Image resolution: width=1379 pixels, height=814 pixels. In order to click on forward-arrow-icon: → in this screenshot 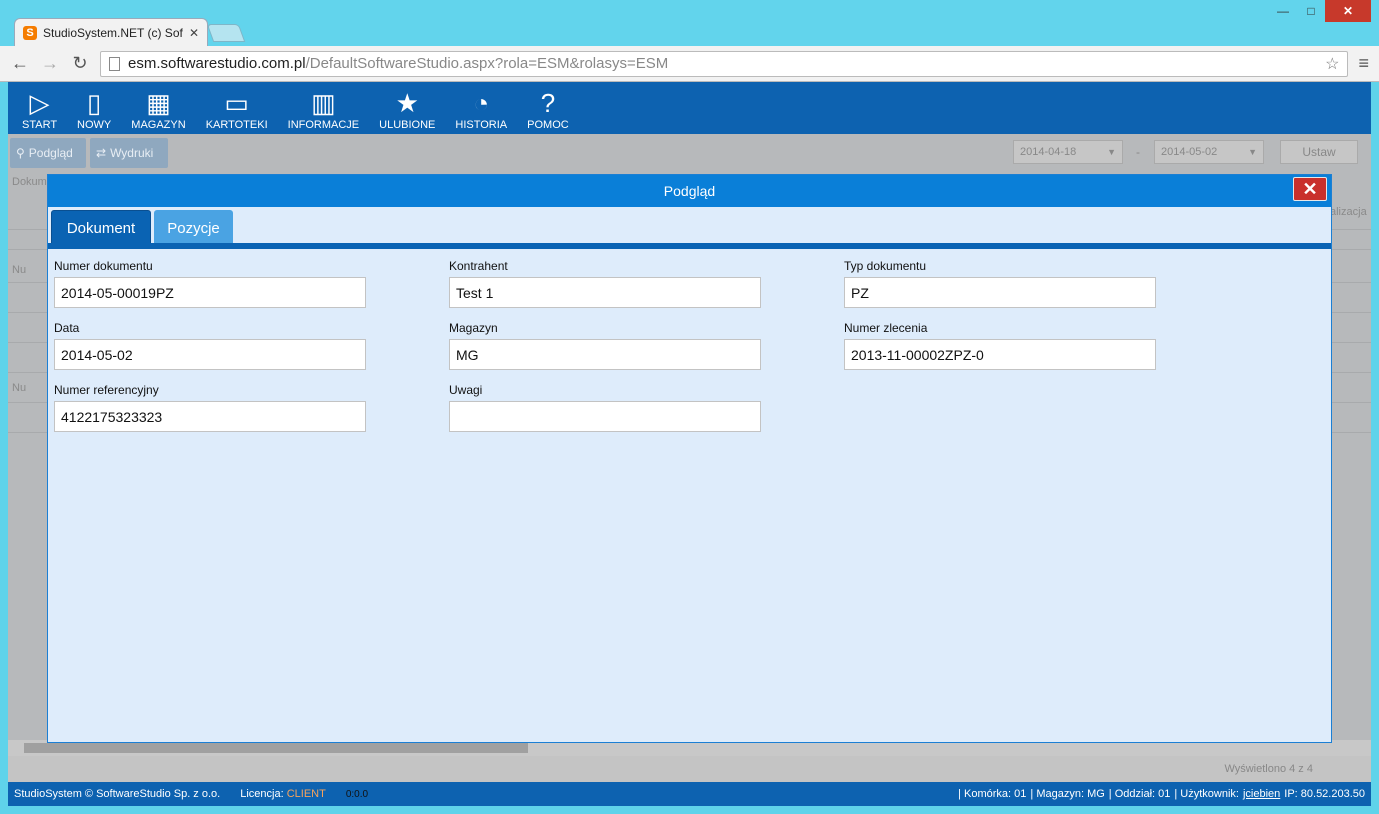, I will do `click(50, 63)`.